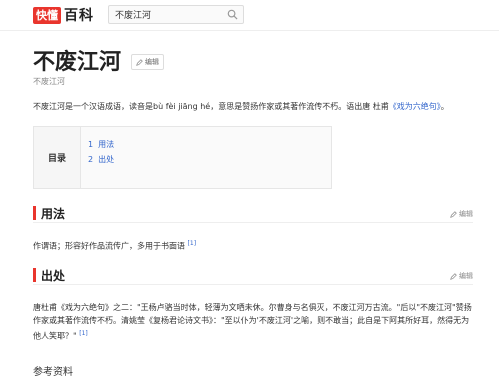 Image resolution: width=499 pixels, height=380 pixels. What do you see at coordinates (106, 144) in the screenshot?
I see `toc-item-label: 用法` at bounding box center [106, 144].